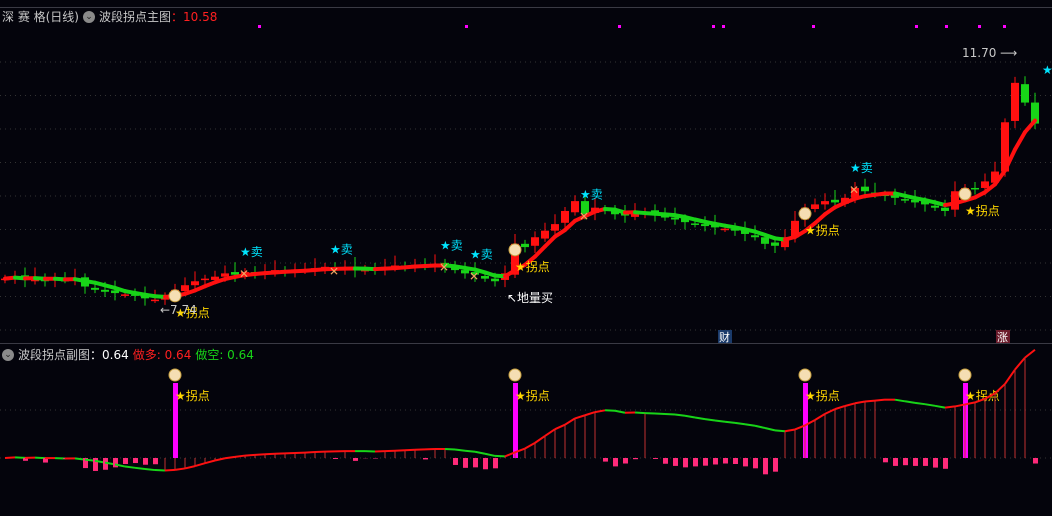 The image size is (1052, 516). What do you see at coordinates (1047, 70) in the screenshot?
I see `sell-star-icon: ★` at bounding box center [1047, 70].